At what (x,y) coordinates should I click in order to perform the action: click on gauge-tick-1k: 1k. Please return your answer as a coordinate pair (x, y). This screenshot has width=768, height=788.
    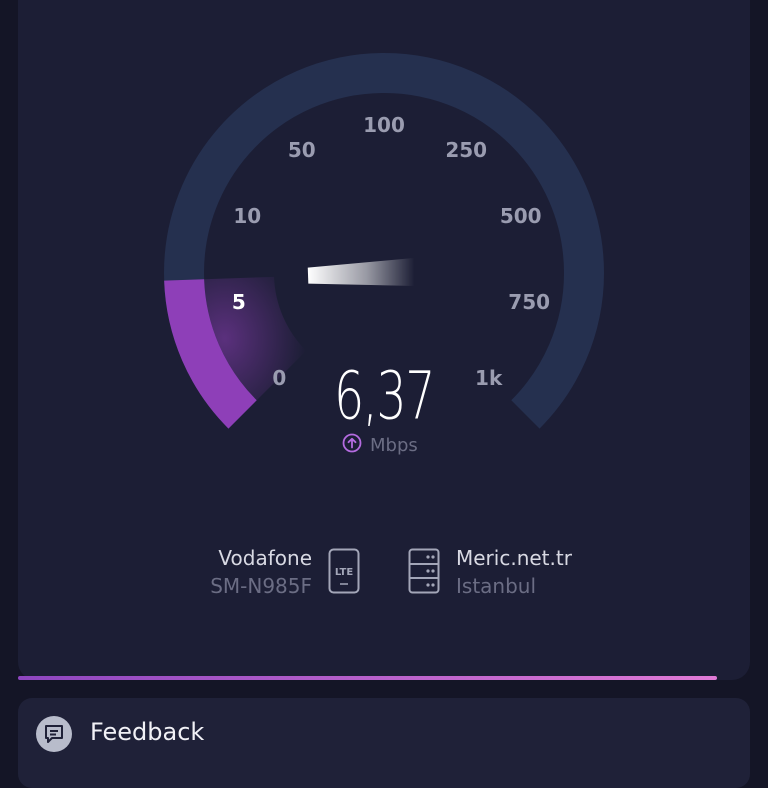
    Looking at the image, I should click on (489, 377).